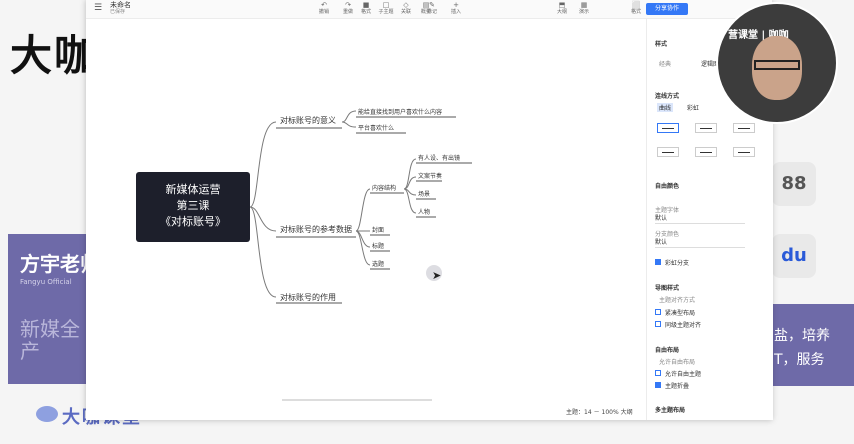 This screenshot has height=444, width=854. I want to click on free-topic-checkbox, so click(658, 373).